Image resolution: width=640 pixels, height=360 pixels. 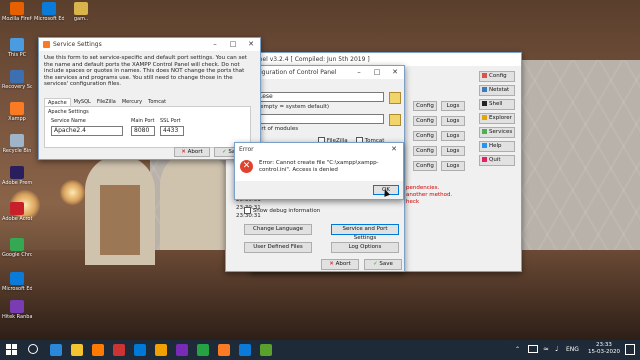 What do you see at coordinates (497, 132) in the screenshot?
I see `xampp-side-button: Services` at bounding box center [497, 132].